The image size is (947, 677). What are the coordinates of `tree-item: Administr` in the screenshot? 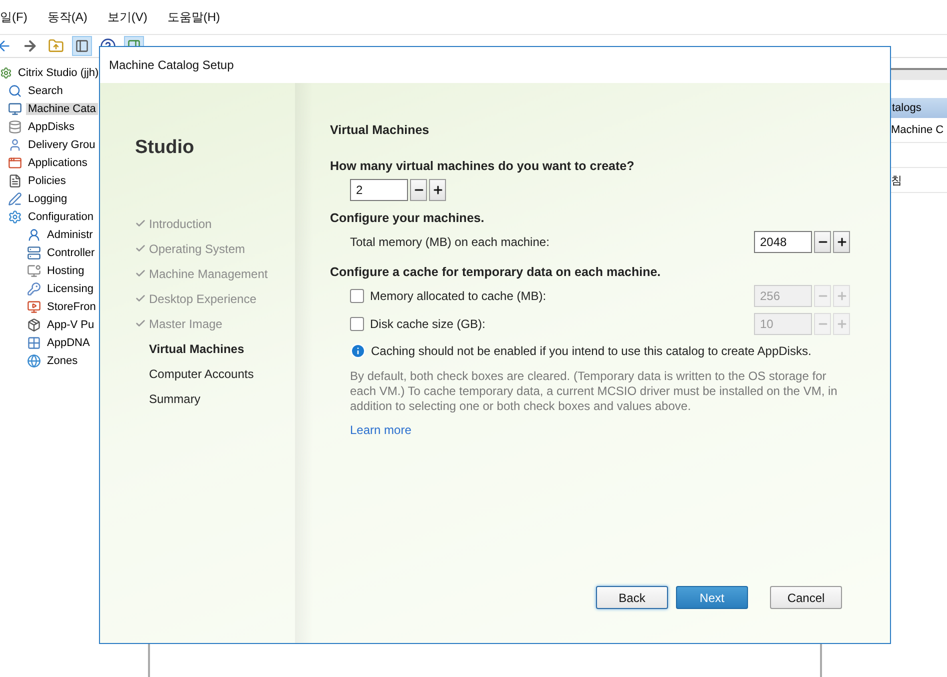 It's located at (70, 235).